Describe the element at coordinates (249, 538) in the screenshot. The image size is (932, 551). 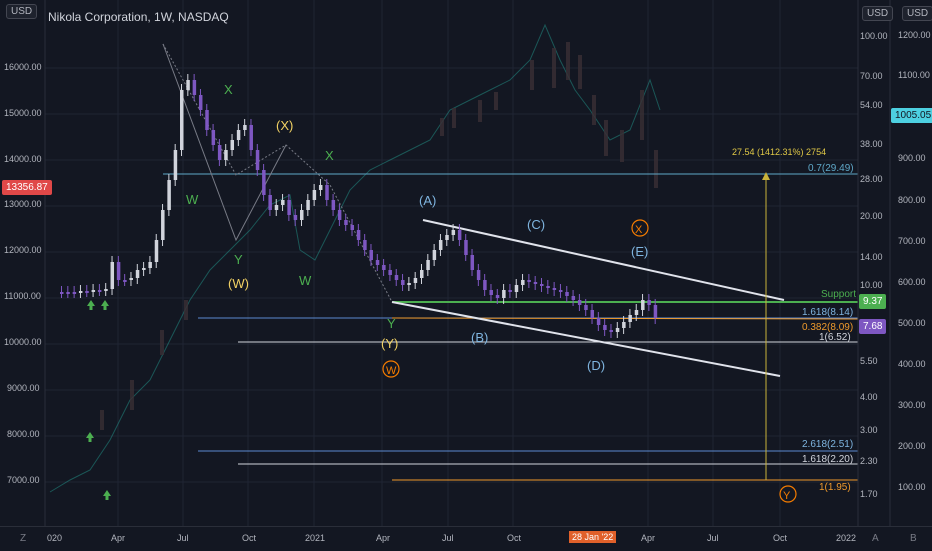
I see `time-label: Oct` at that location.